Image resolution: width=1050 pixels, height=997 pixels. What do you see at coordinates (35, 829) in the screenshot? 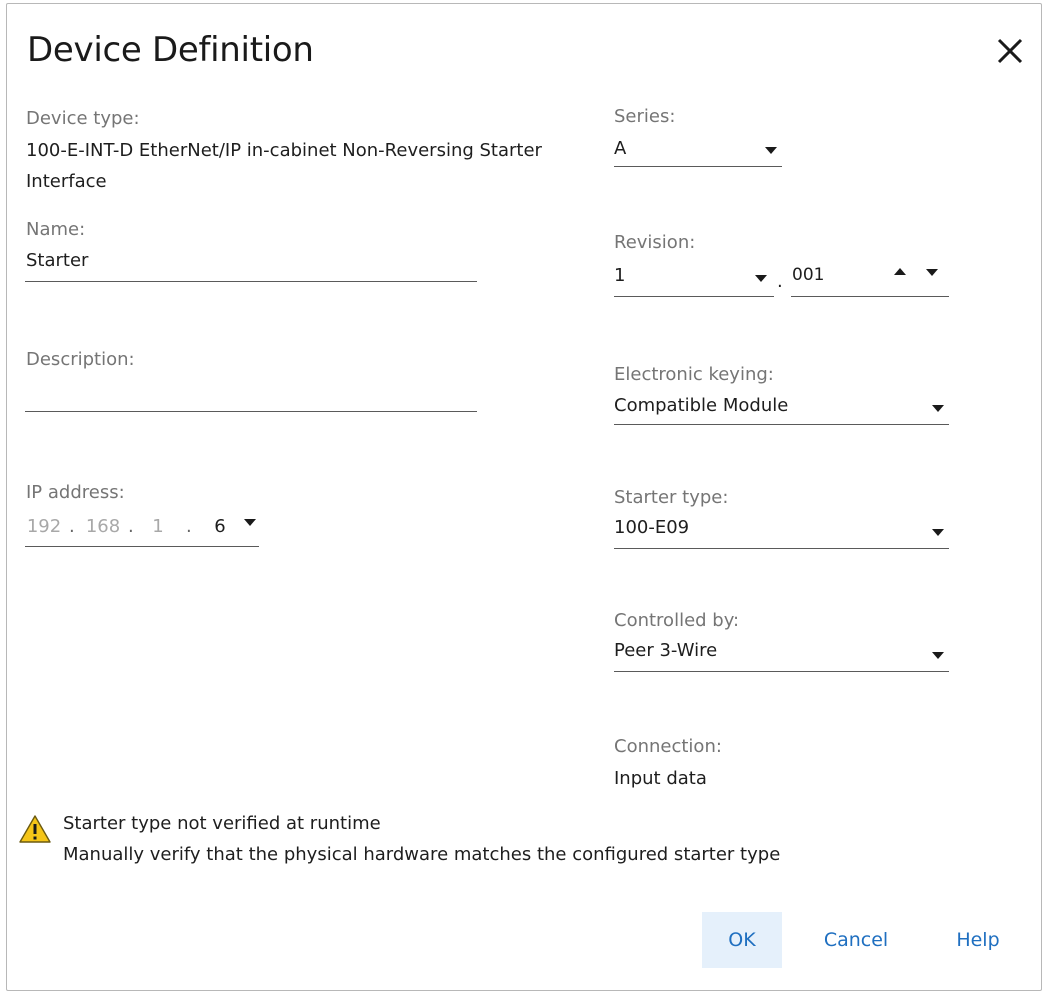
I see `warning-triangle-icon` at bounding box center [35, 829].